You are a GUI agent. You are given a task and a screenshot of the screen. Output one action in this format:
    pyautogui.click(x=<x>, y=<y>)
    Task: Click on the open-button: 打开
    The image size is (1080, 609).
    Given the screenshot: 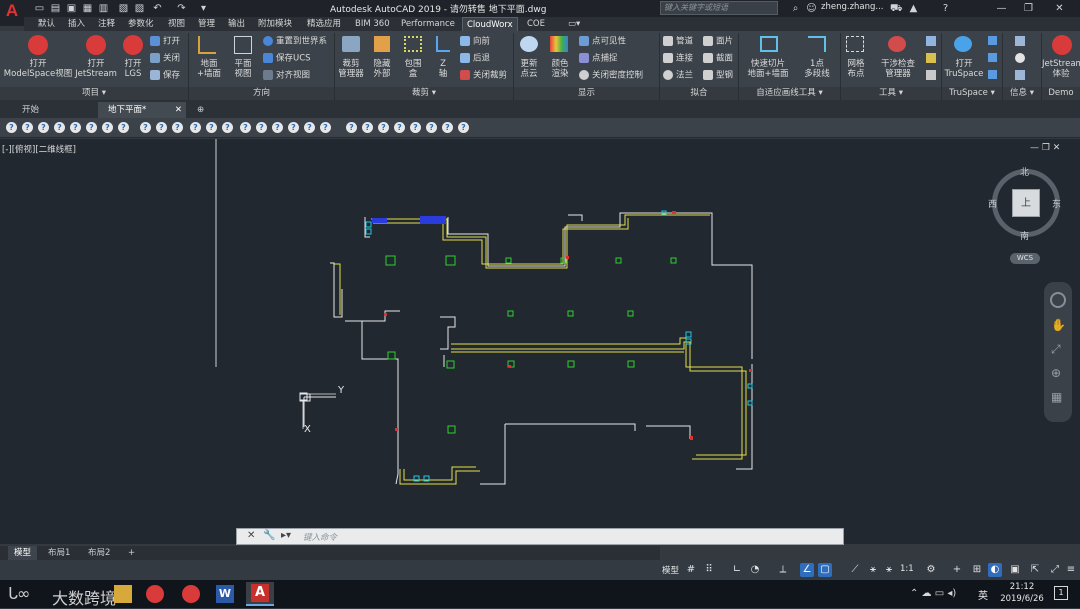 What is the action you would take?
    pyautogui.click(x=165, y=42)
    